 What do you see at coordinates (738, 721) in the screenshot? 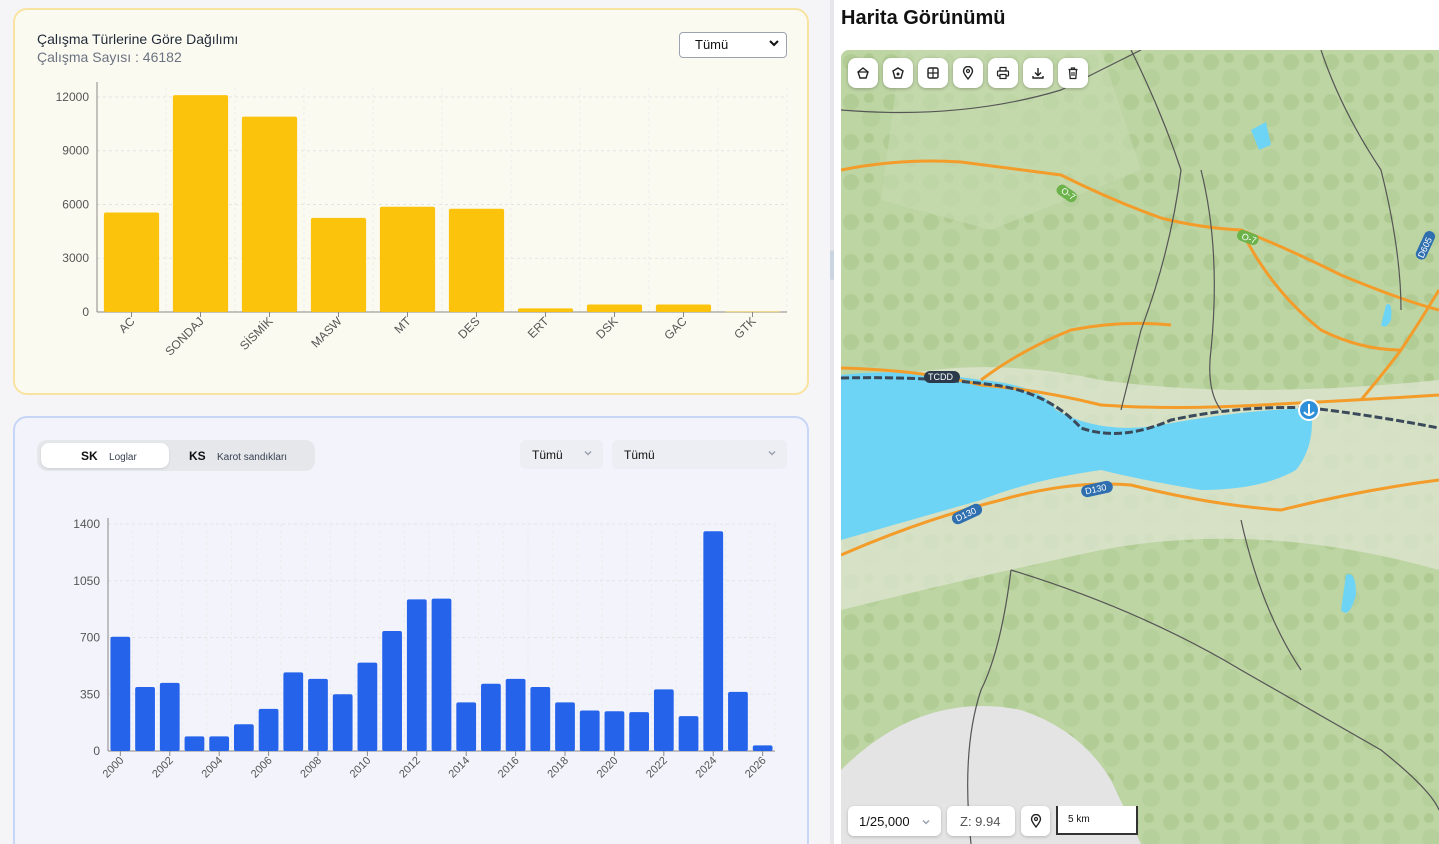
I see `bar-2025` at bounding box center [738, 721].